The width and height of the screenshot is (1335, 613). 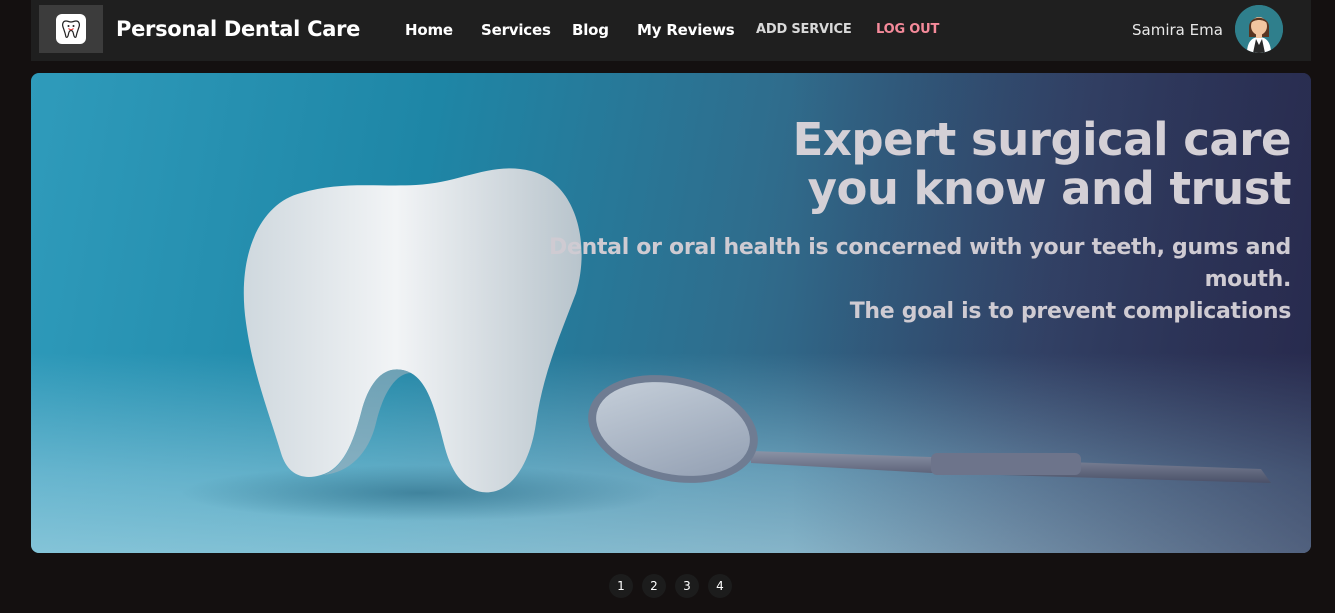 What do you see at coordinates (686, 30) in the screenshot?
I see `nav-my-reviews: My Reviews` at bounding box center [686, 30].